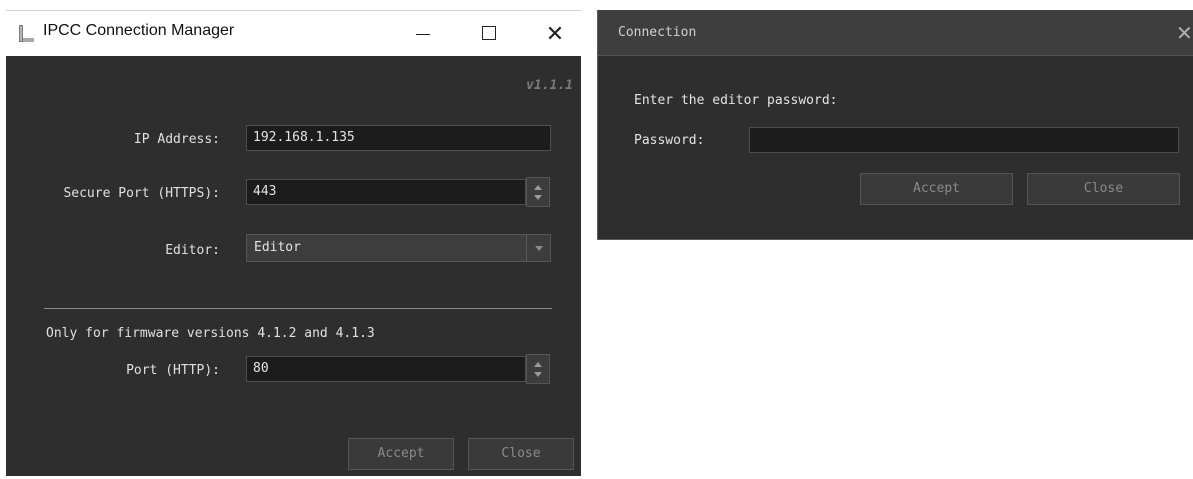  What do you see at coordinates (386, 369) in the screenshot?
I see `http-port-input: 80` at bounding box center [386, 369].